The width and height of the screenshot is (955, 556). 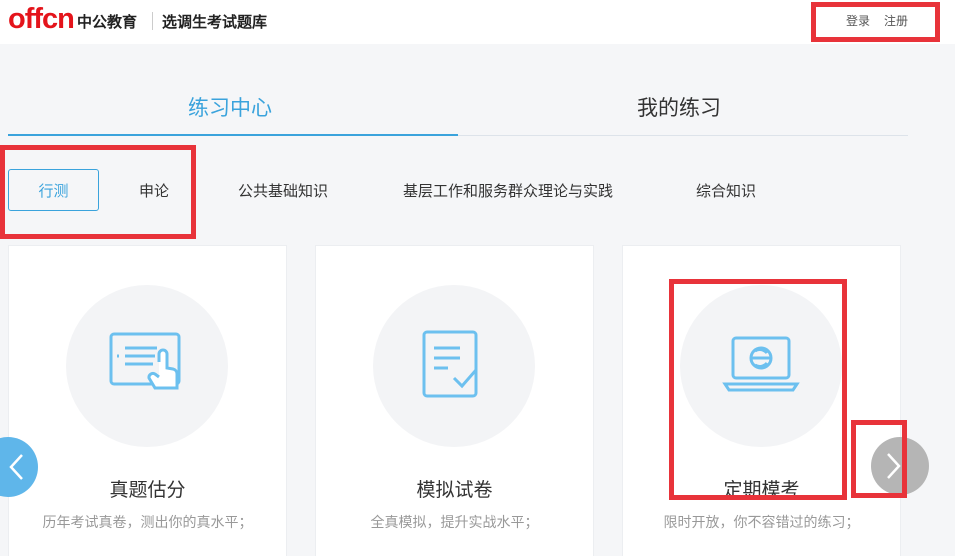 What do you see at coordinates (107, 22) in the screenshot?
I see `brand-name: 中公教育` at bounding box center [107, 22].